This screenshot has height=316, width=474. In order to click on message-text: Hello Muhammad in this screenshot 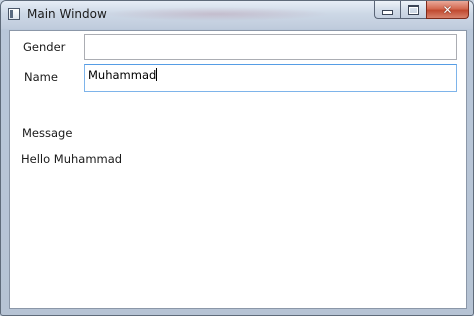, I will do `click(72, 159)`.